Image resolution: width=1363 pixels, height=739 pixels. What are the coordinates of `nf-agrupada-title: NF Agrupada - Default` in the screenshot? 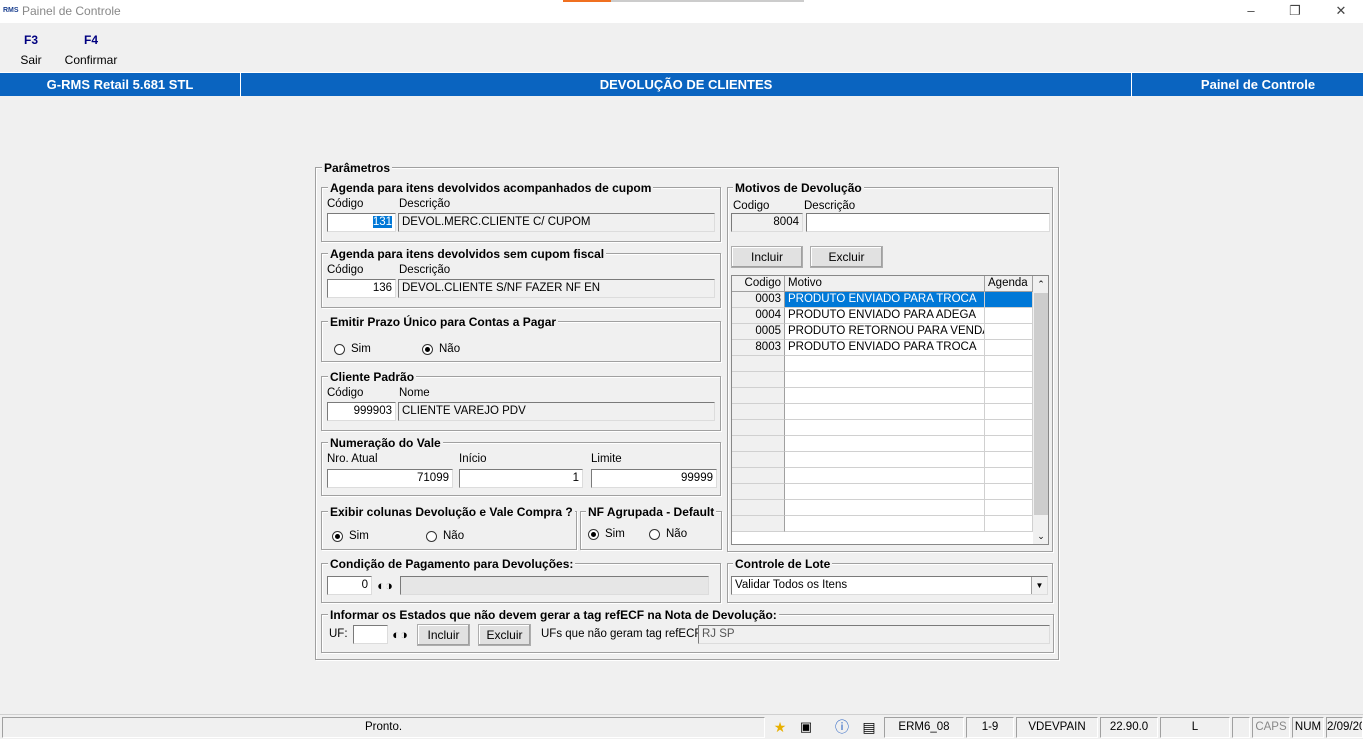 It's located at (651, 512).